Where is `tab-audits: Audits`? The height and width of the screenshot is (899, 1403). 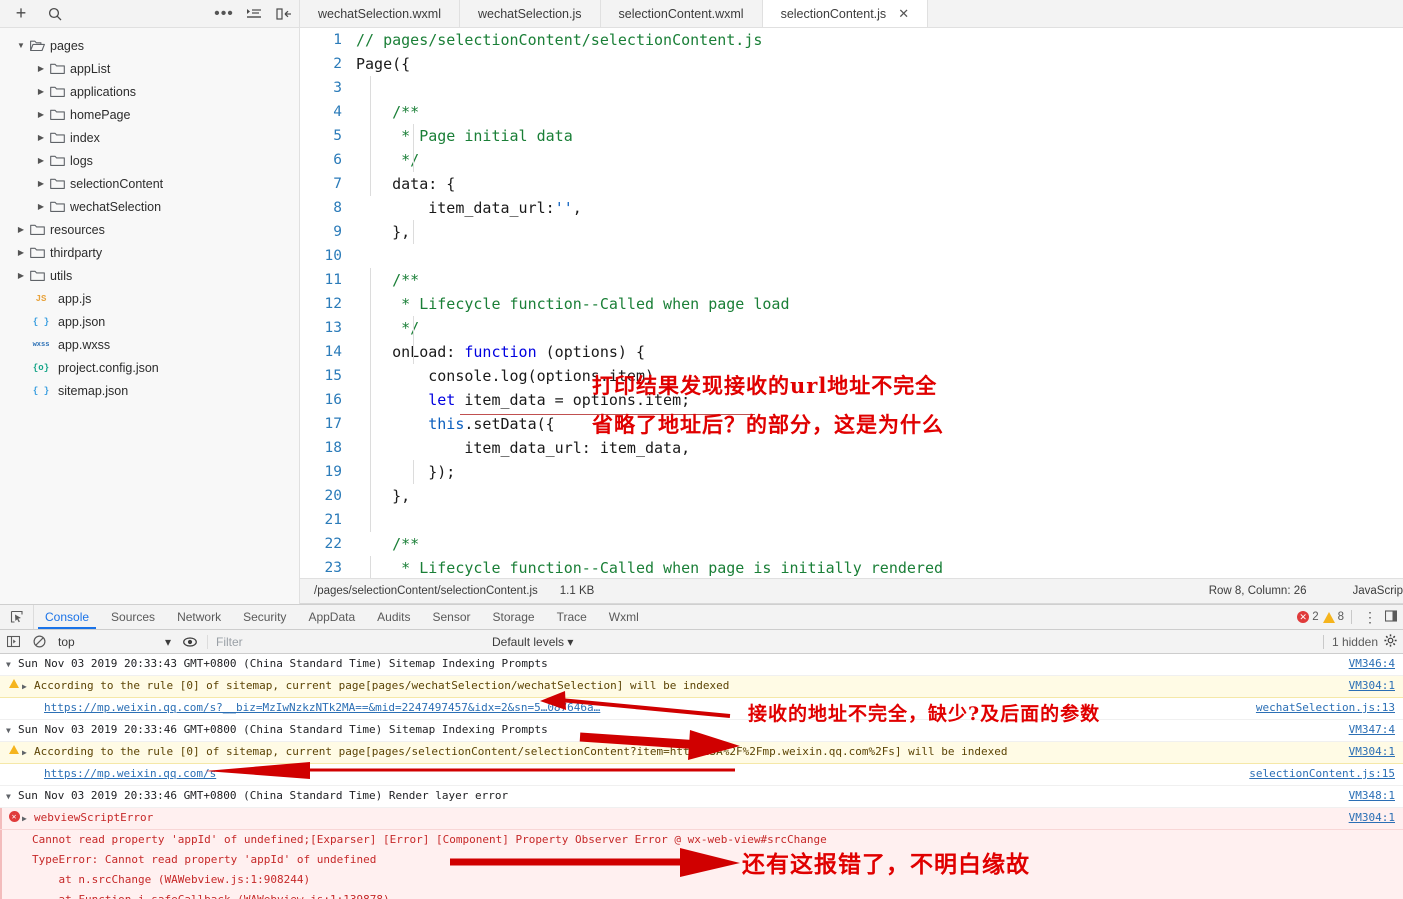 tab-audits: Audits is located at coordinates (393, 617).